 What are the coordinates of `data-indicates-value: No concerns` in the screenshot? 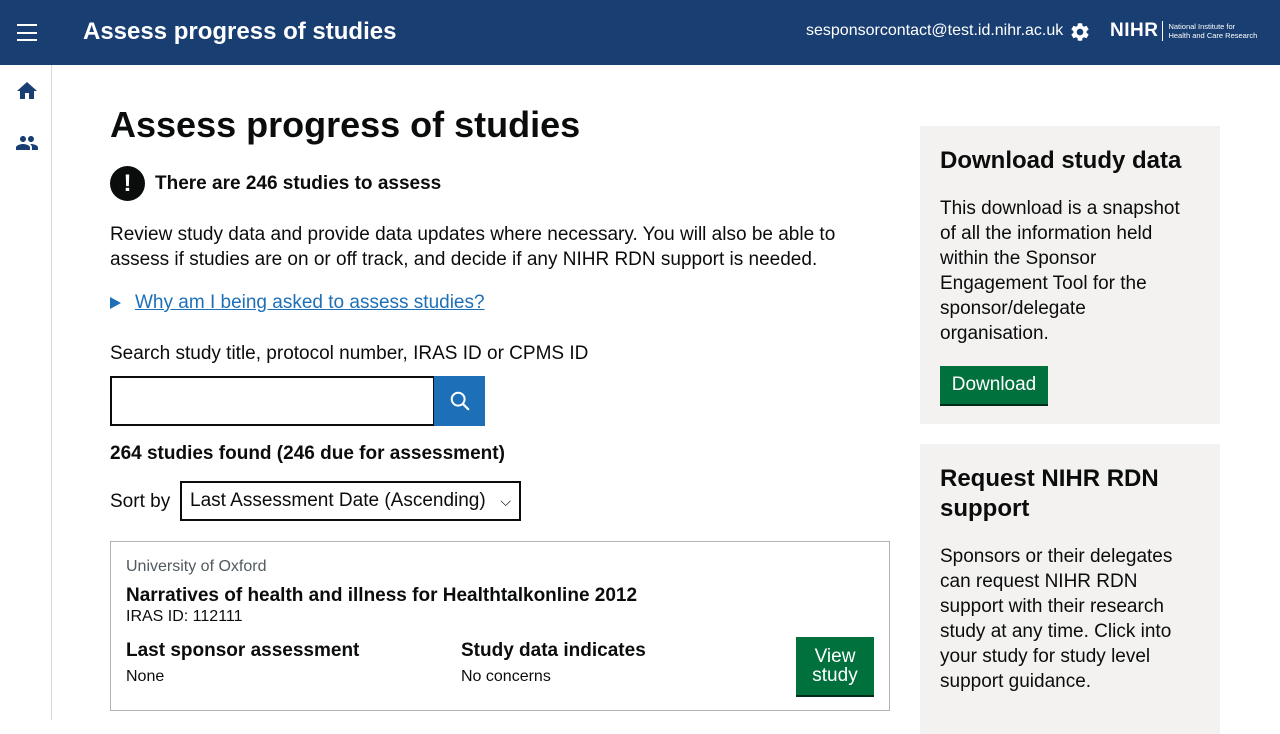 It's located at (506, 676).